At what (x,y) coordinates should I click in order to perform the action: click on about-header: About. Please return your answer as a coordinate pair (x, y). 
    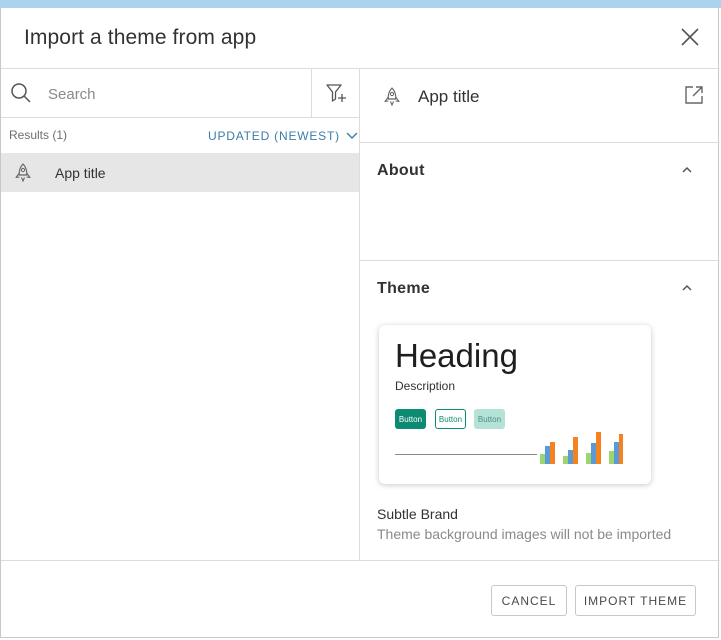
    Looking at the image, I should click on (401, 170).